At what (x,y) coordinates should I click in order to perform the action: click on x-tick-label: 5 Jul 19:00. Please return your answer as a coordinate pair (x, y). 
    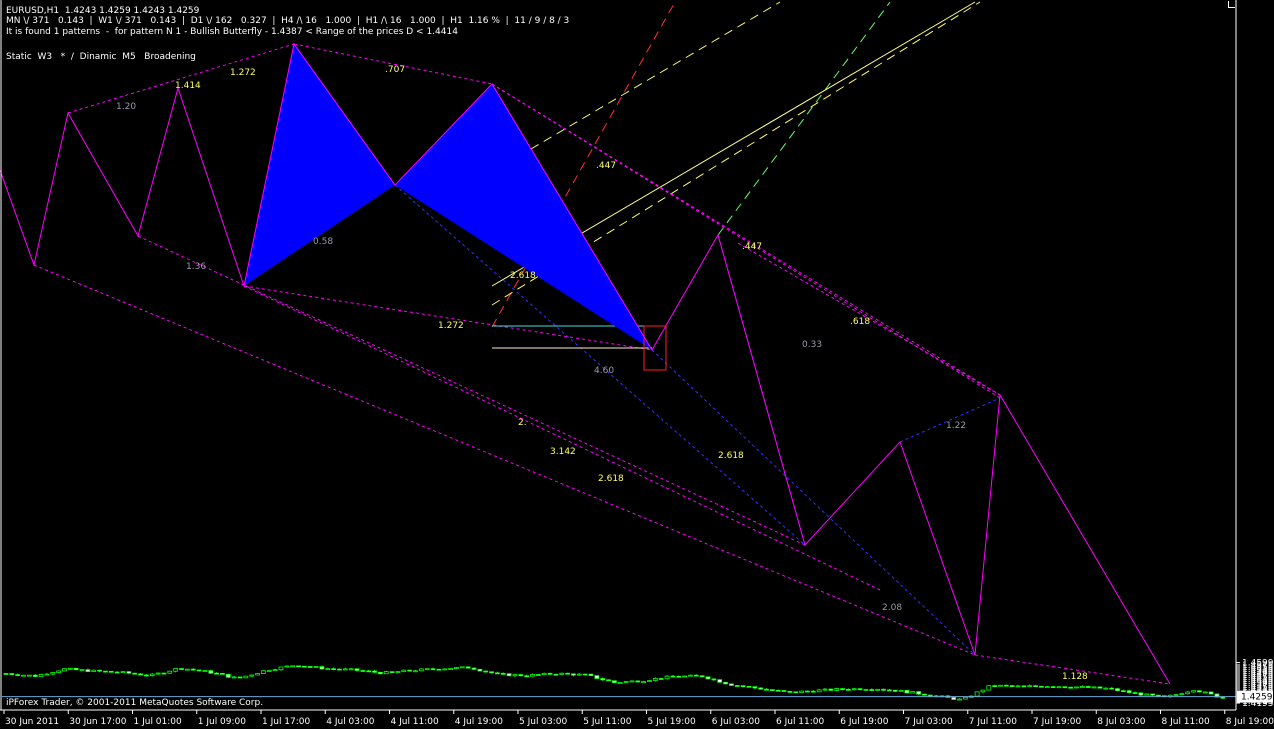
    Looking at the image, I should click on (672, 722).